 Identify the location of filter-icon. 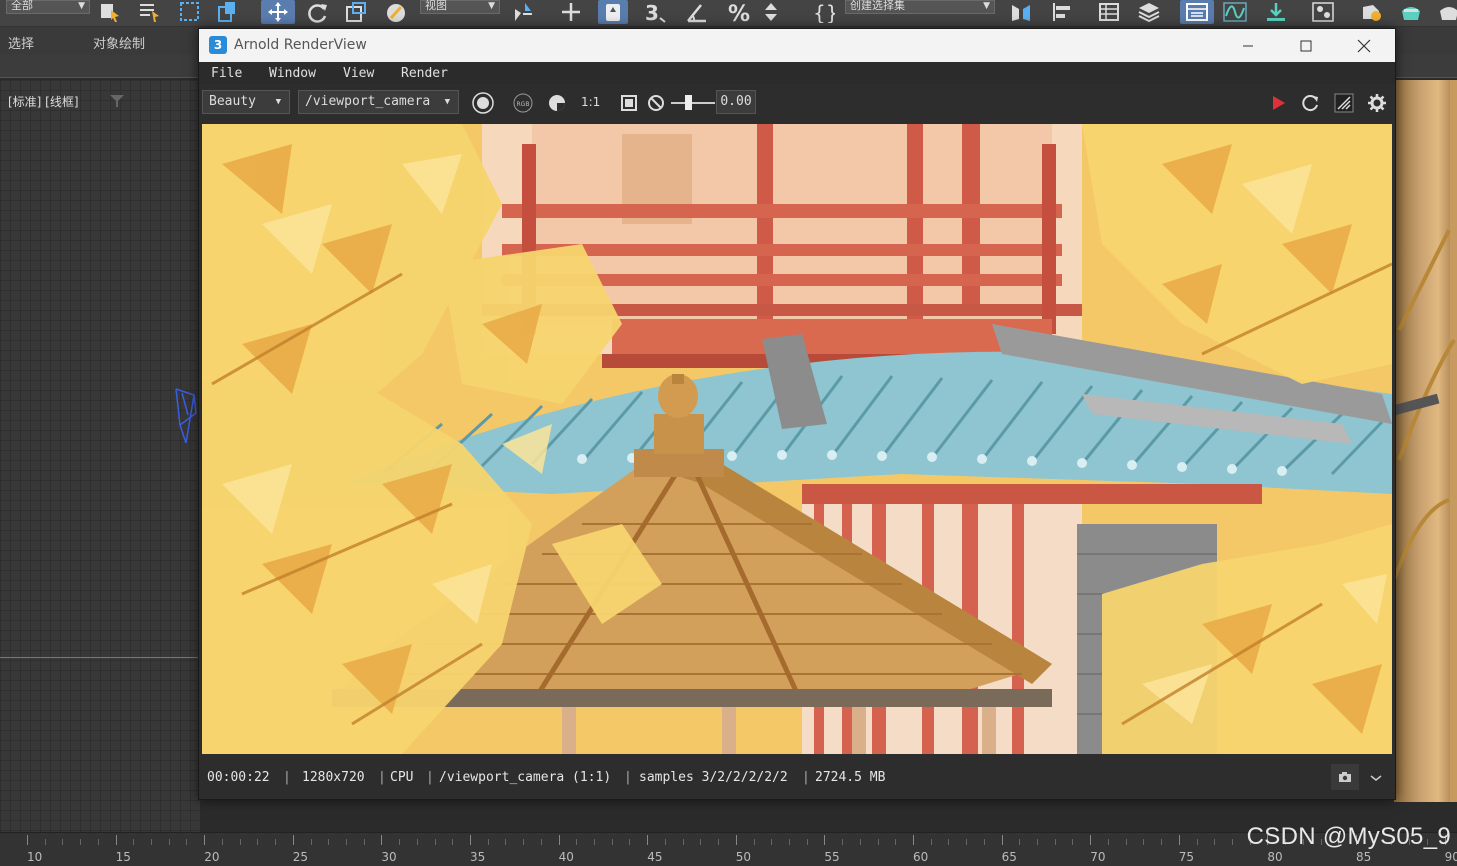
(117, 101).